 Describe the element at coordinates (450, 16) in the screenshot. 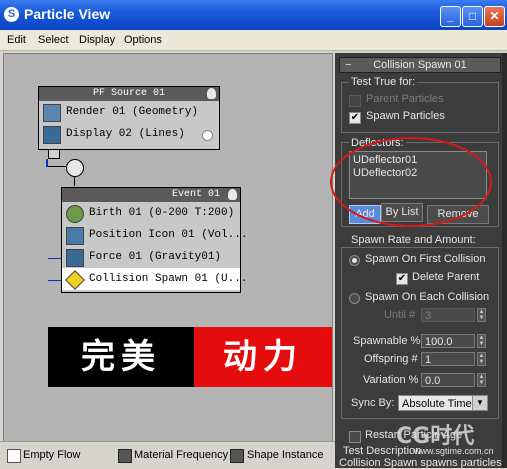

I see `minimize-button: _` at that location.